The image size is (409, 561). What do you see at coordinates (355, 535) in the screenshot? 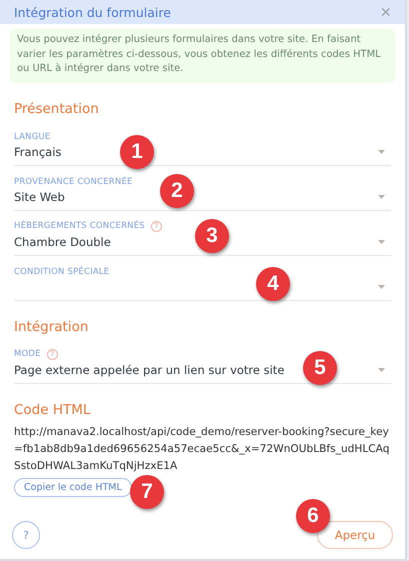
I see `preview-button: Aperçu` at bounding box center [355, 535].